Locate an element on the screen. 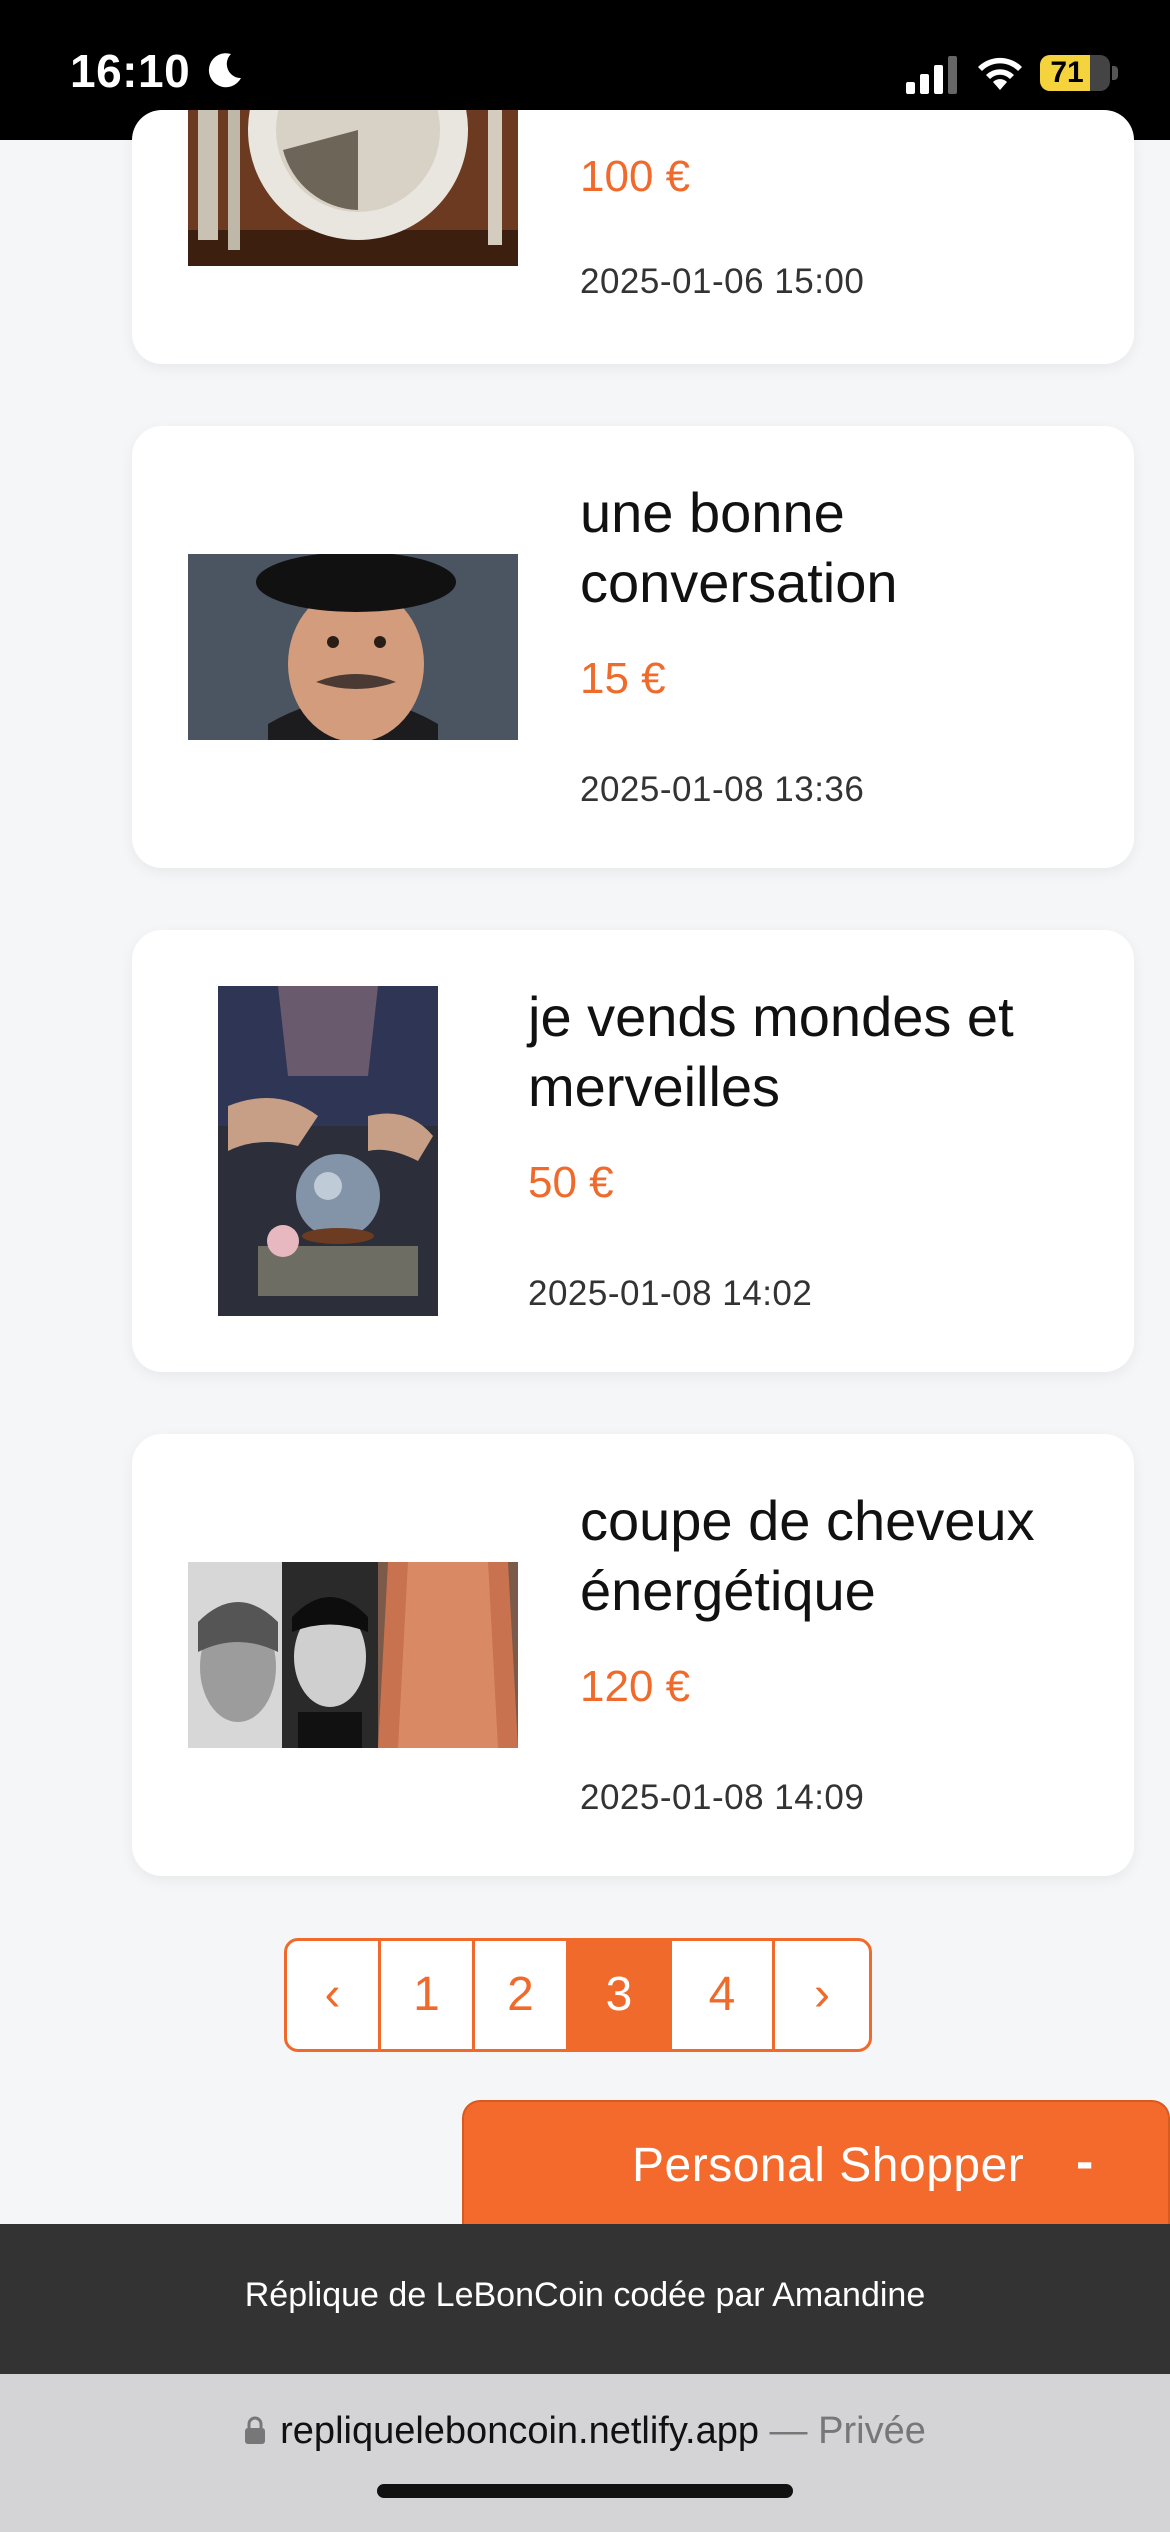 This screenshot has width=1170, height=2532. listing-price: 120 € is located at coordinates (635, 1686).